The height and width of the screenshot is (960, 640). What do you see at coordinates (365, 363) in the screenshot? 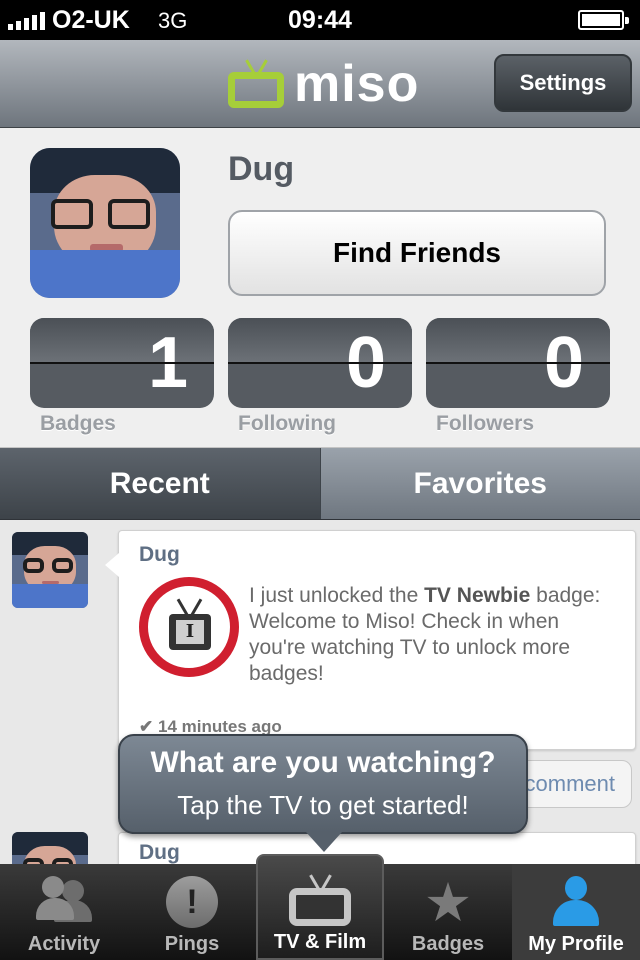
I see `following-count: 0` at bounding box center [365, 363].